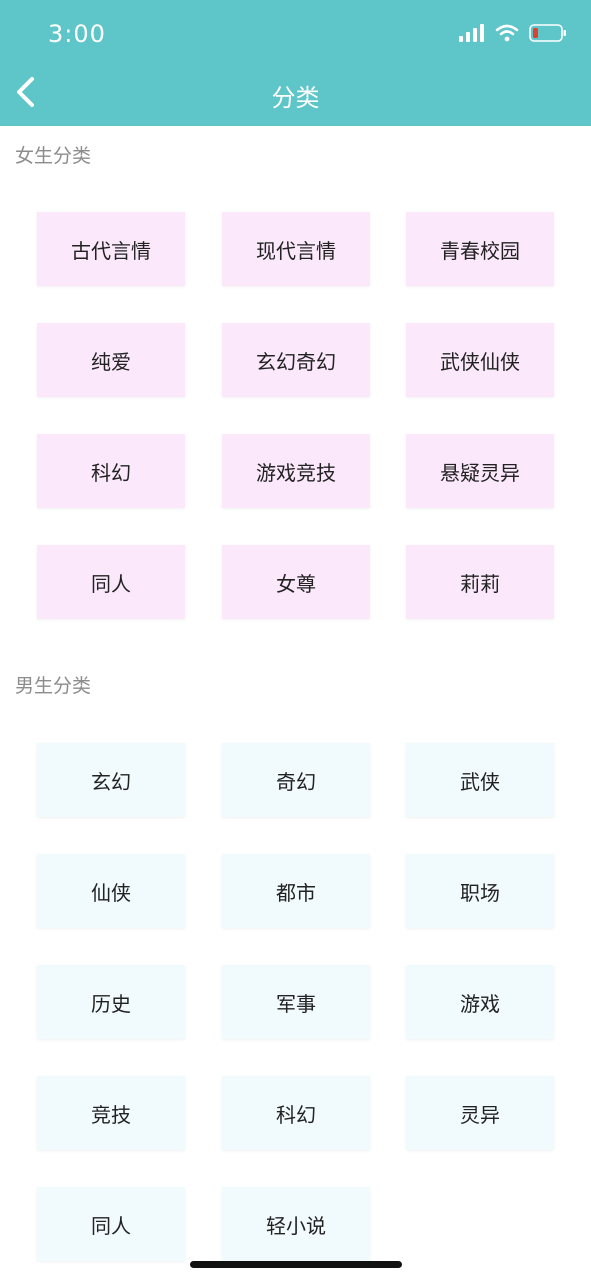 The height and width of the screenshot is (1280, 591). What do you see at coordinates (111, 1002) in the screenshot?
I see `category-tile: 历史` at bounding box center [111, 1002].